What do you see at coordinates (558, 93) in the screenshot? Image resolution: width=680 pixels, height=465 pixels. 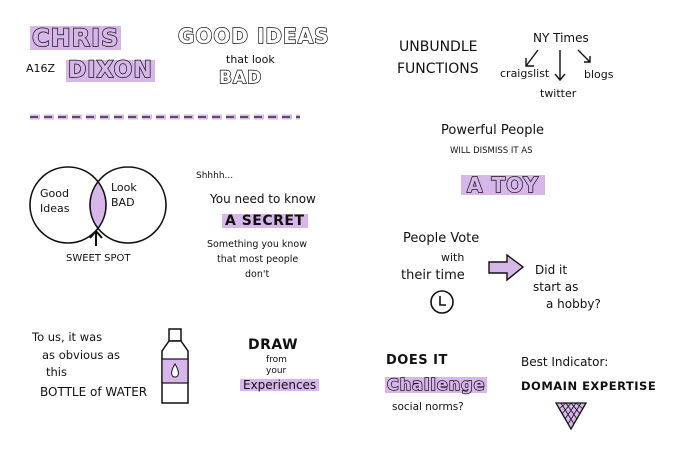 I see `twitter-label: twitter` at bounding box center [558, 93].